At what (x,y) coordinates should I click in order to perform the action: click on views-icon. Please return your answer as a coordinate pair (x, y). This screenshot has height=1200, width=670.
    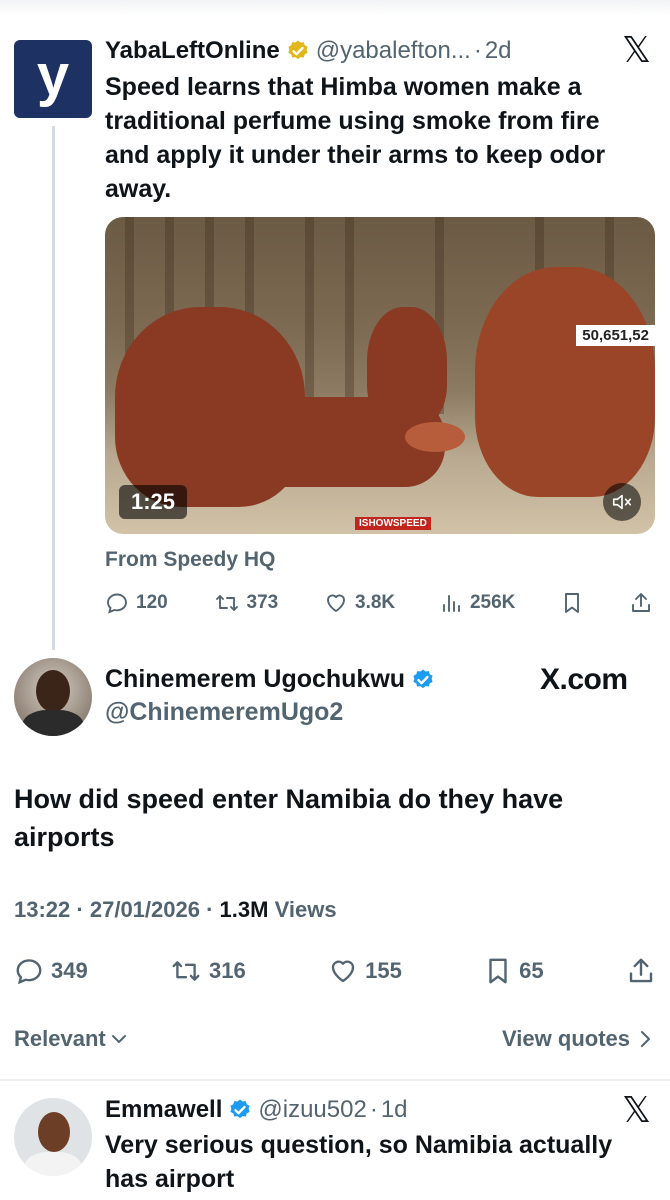
    Looking at the image, I should click on (451, 603).